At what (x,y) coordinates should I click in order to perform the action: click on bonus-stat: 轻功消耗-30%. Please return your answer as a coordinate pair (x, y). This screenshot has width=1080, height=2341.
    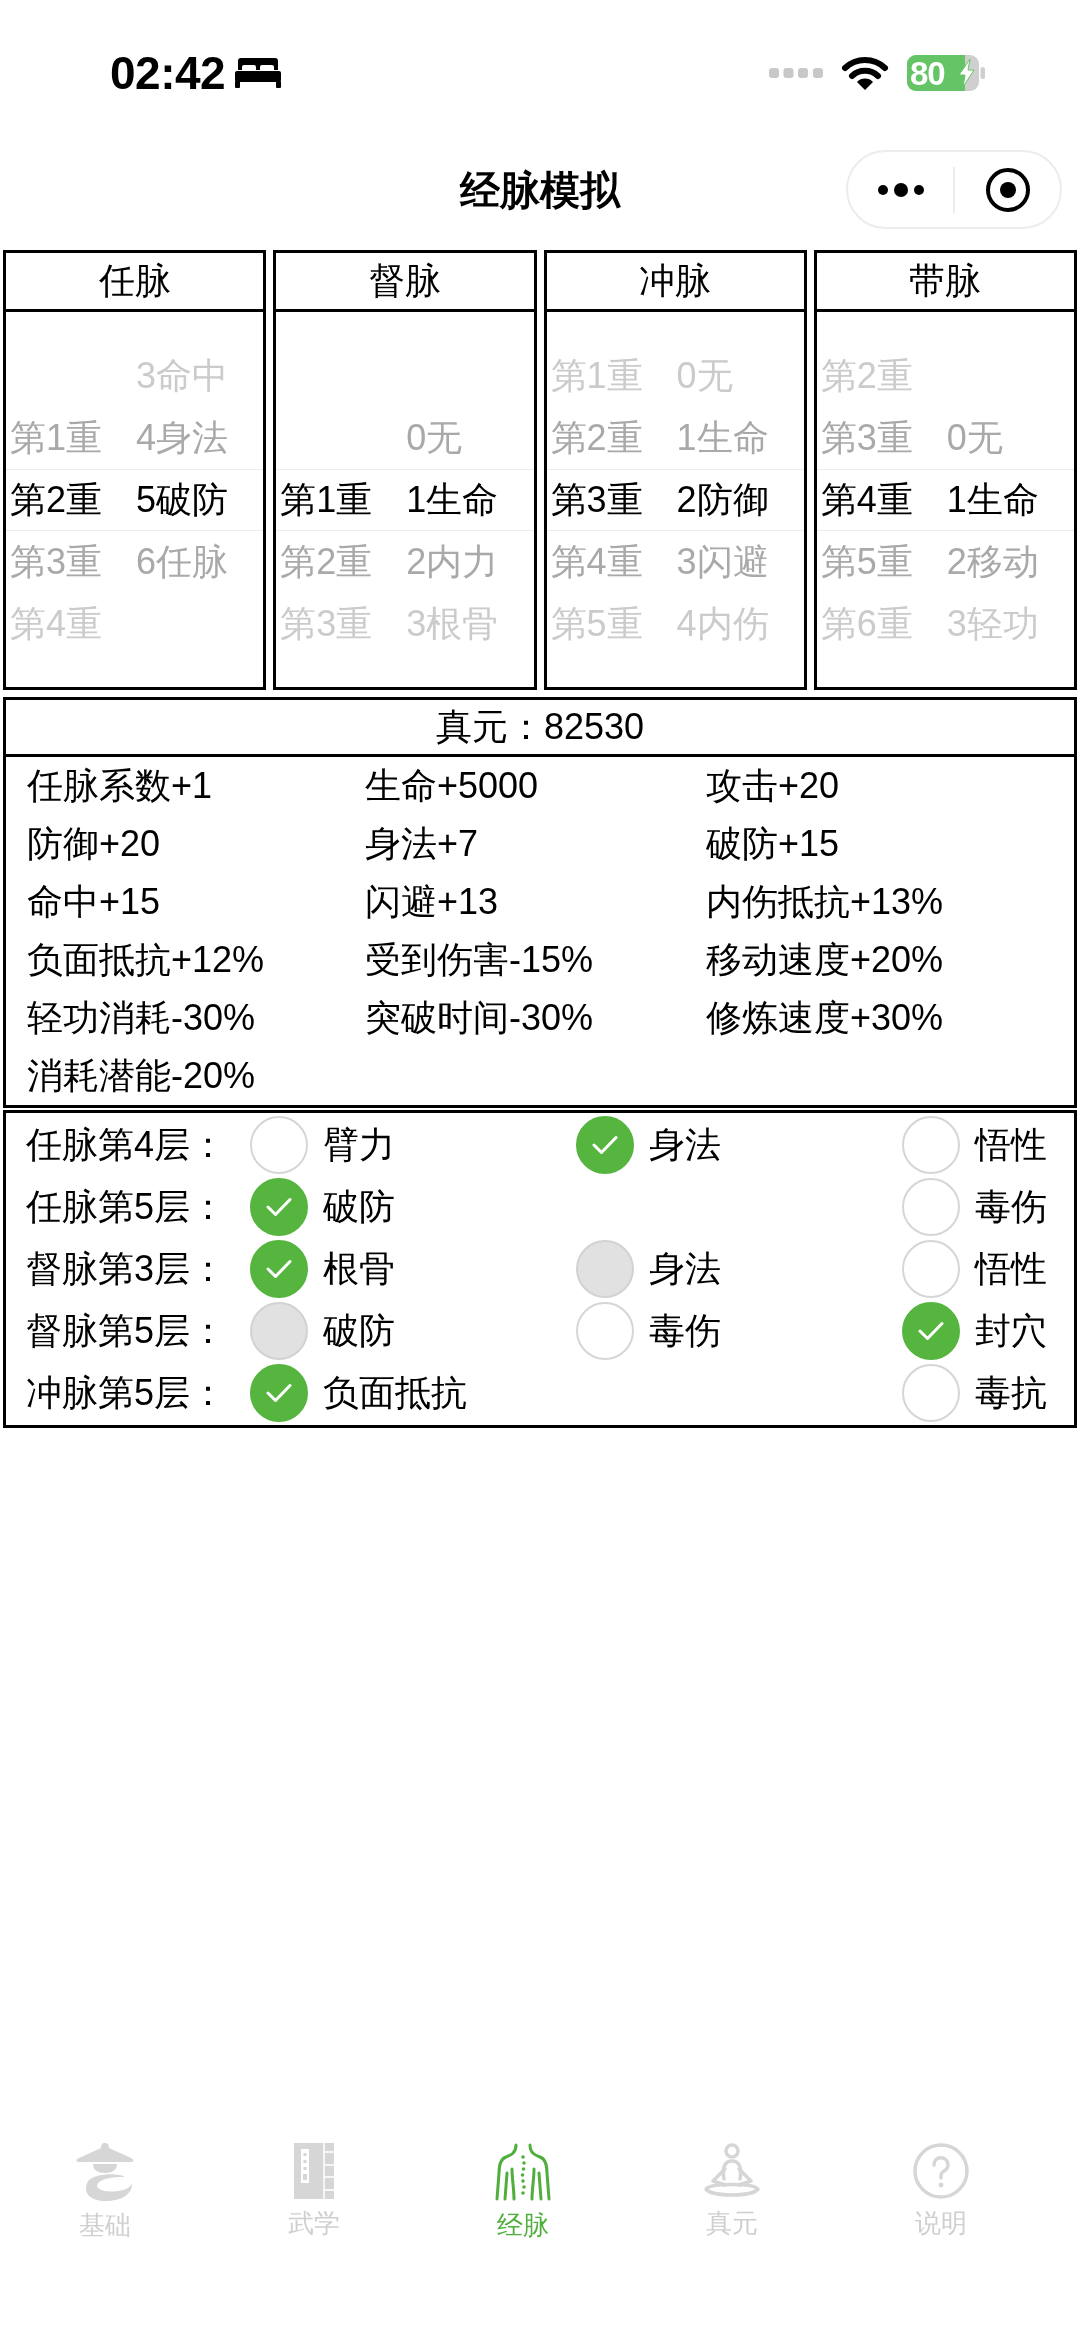
    Looking at the image, I should click on (141, 1018).